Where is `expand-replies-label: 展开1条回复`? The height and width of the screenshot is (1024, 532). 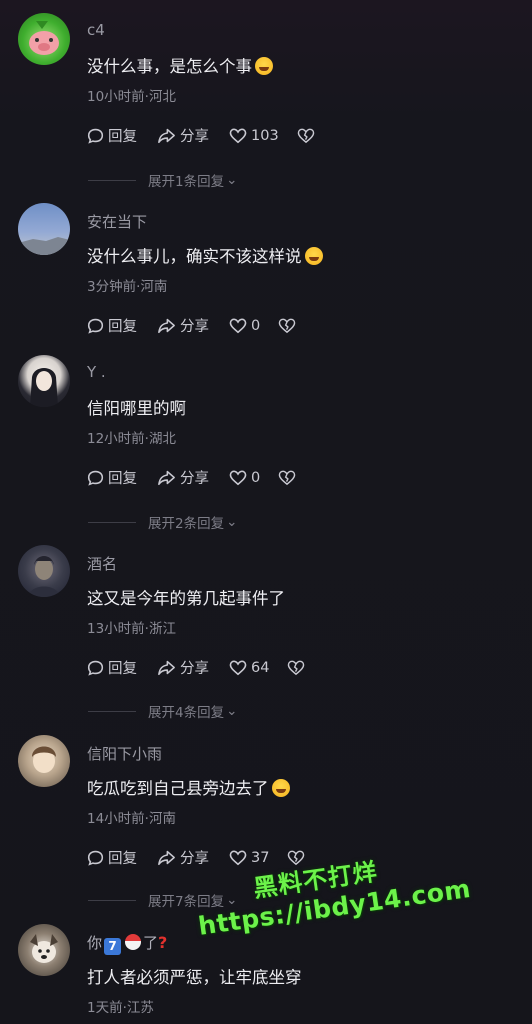 expand-replies-label: 展开1条回复 is located at coordinates (186, 182).